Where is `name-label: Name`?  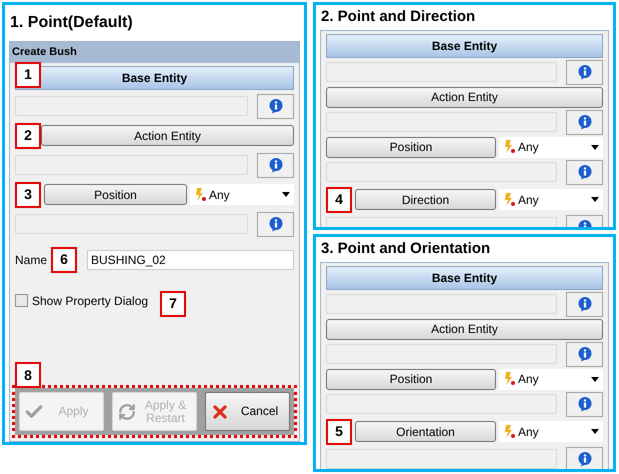 name-label: Name is located at coordinates (31, 260).